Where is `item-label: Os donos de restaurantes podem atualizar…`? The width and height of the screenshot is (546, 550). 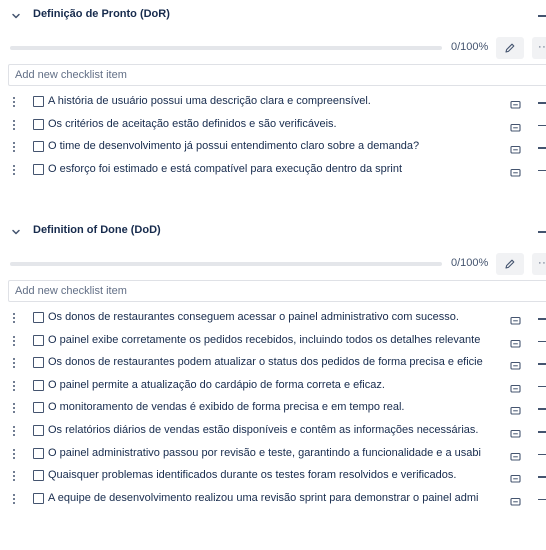 item-label: Os donos de restaurantes podem atualizar… is located at coordinates (270, 362).